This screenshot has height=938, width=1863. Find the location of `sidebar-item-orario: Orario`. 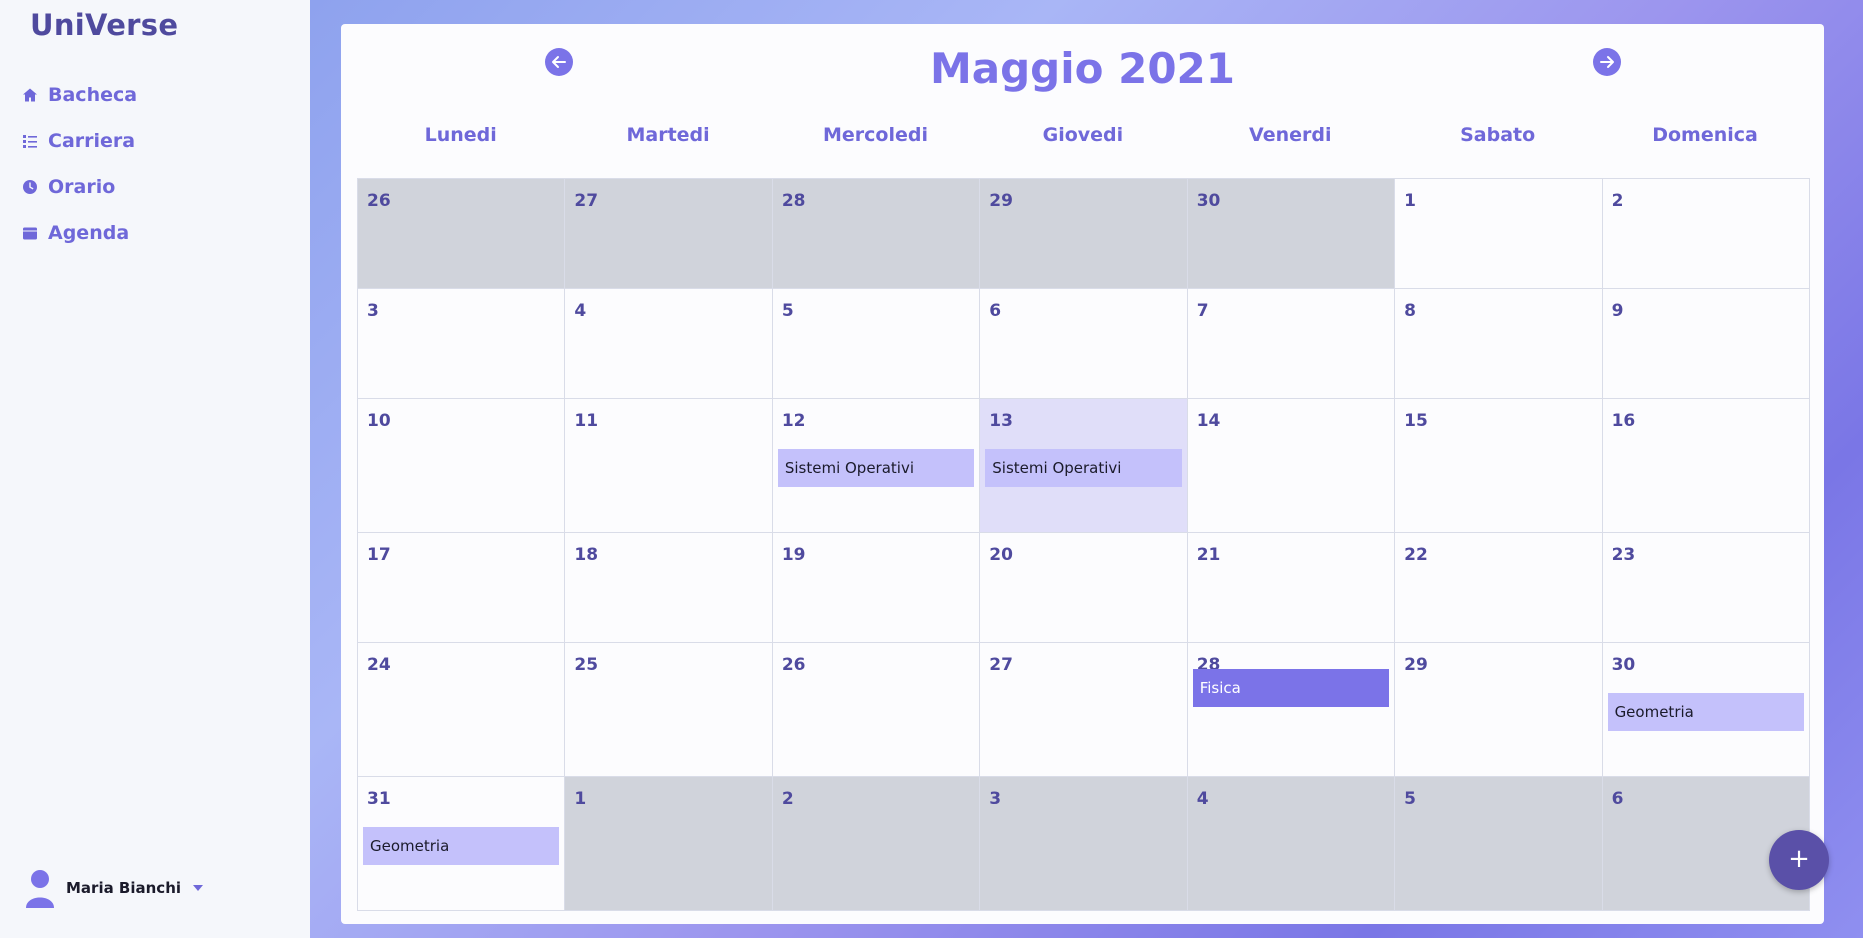

sidebar-item-orario: Orario is located at coordinates (79, 187).